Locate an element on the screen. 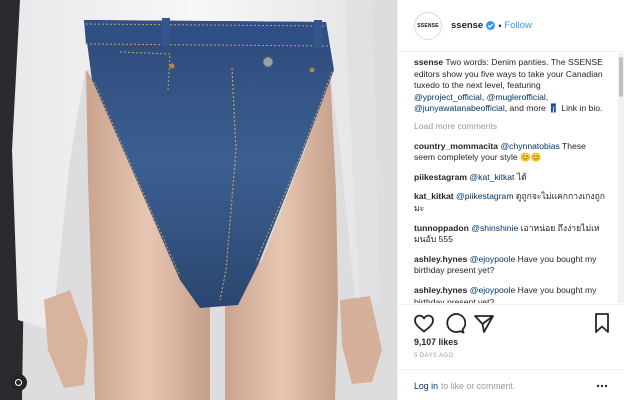 The height and width of the screenshot is (400, 624). heart-icon is located at coordinates (424, 323).